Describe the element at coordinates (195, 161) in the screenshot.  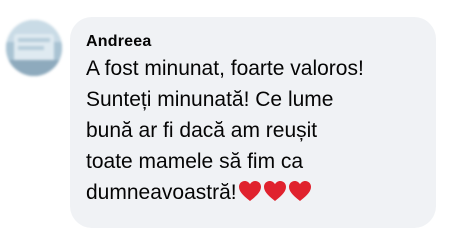
I see `comment-line: toate mamele să fim ca` at that location.